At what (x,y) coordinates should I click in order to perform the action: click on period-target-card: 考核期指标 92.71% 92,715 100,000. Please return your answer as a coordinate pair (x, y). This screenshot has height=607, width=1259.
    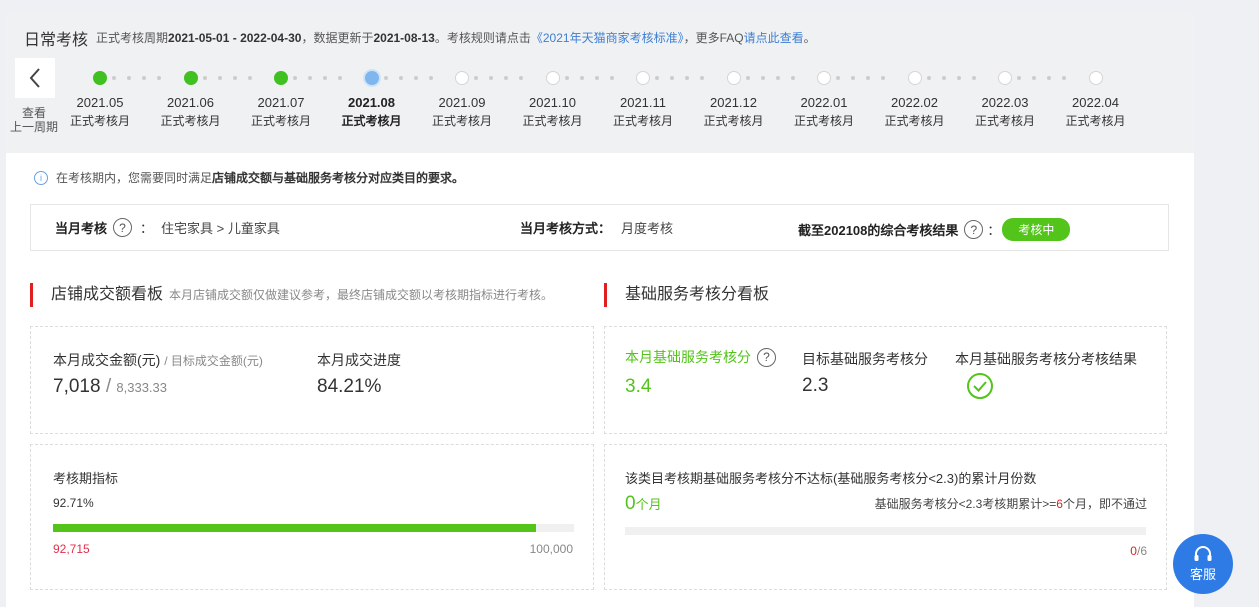
    Looking at the image, I should click on (312, 517).